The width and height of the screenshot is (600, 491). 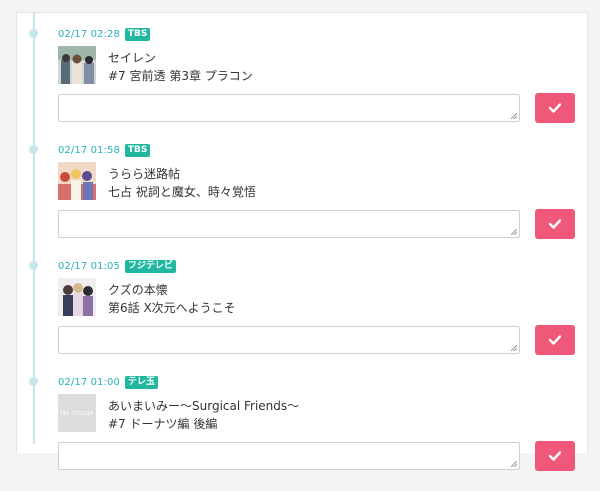 I want to click on episode-title: #7 宮前透 第3章 プラコン, so click(x=180, y=76).